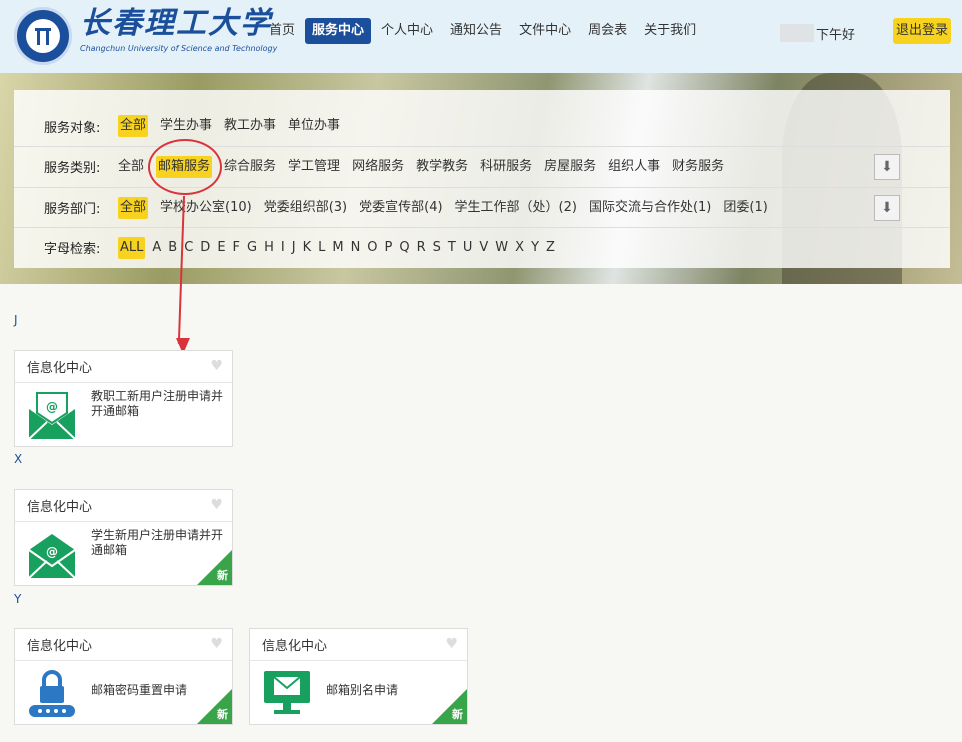 The width and height of the screenshot is (962, 742). I want to click on seal-gate-pillar-left, so click(38, 38).